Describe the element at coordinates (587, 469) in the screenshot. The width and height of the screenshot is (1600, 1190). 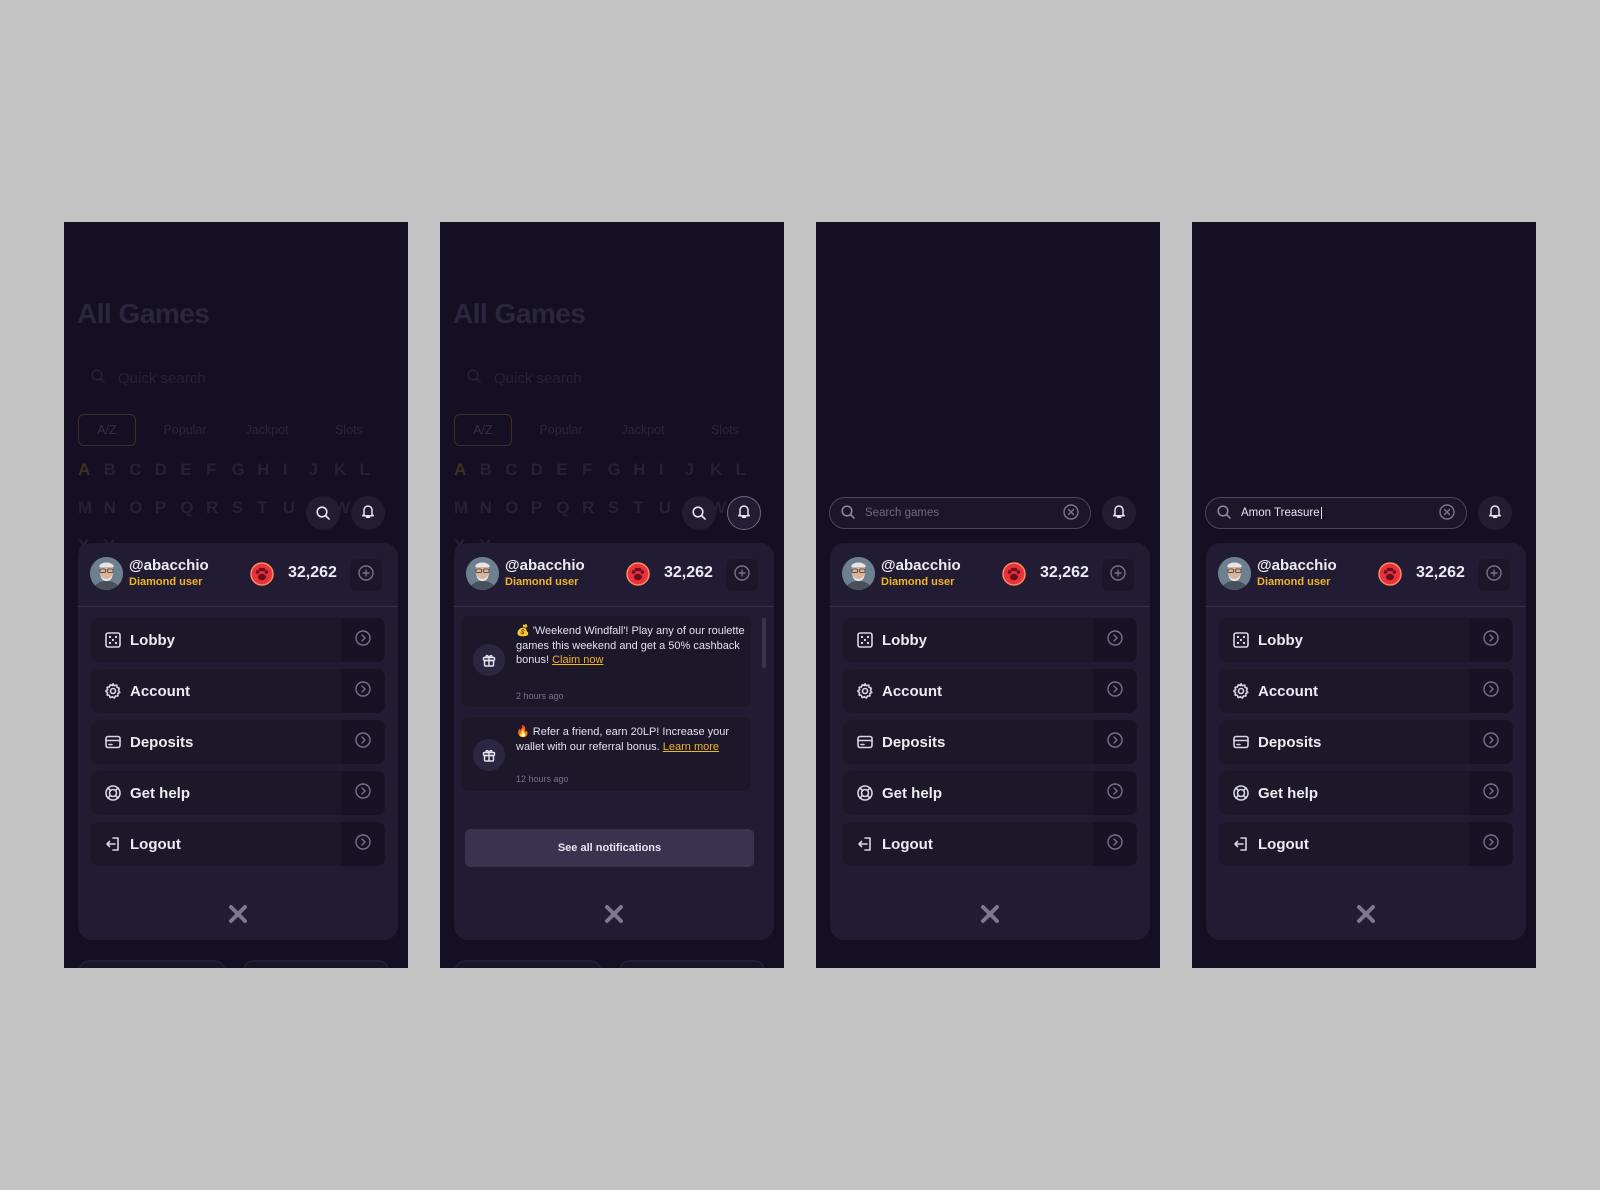
I see `letter-F: F` at that location.